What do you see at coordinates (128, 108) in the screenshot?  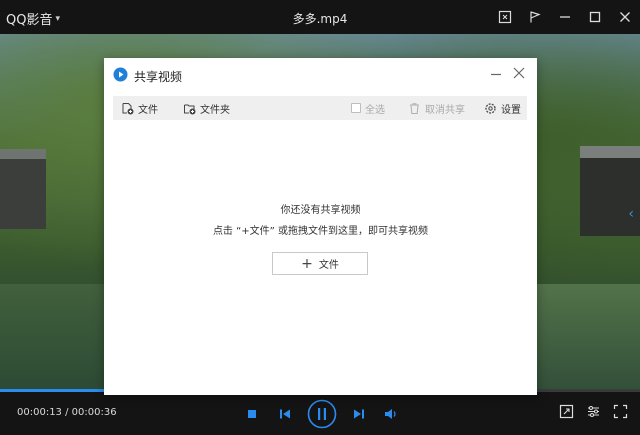 I see `add-file-icon` at bounding box center [128, 108].